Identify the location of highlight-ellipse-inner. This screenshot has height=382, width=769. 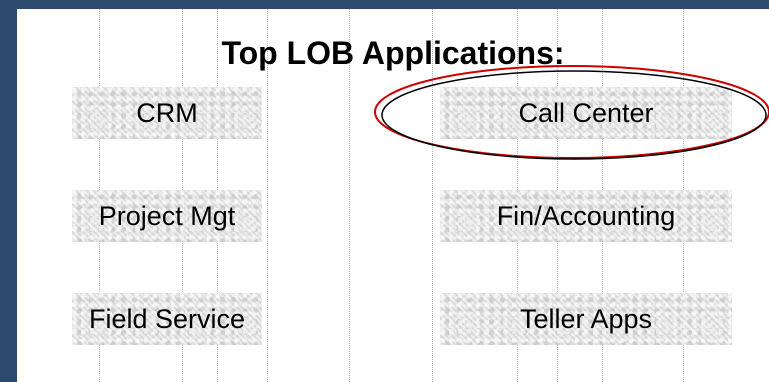
(574, 115).